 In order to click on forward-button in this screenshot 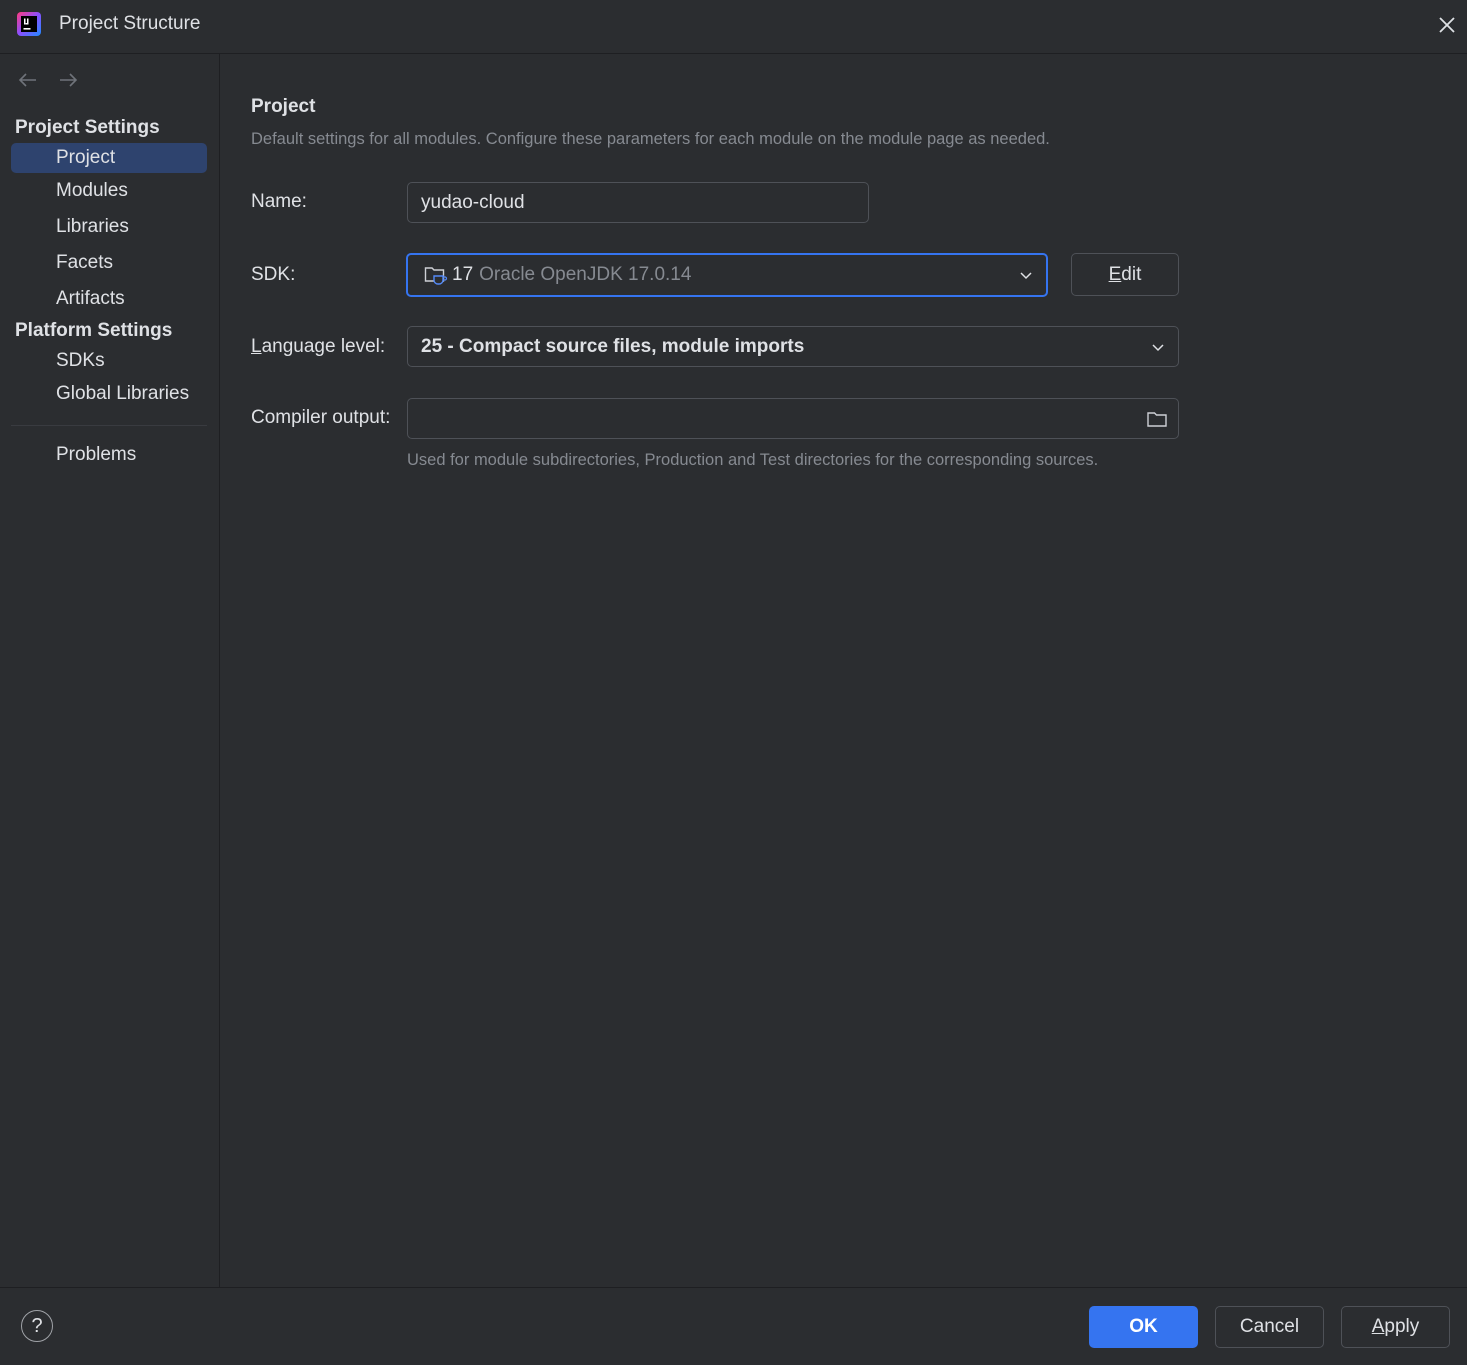, I will do `click(68, 80)`.